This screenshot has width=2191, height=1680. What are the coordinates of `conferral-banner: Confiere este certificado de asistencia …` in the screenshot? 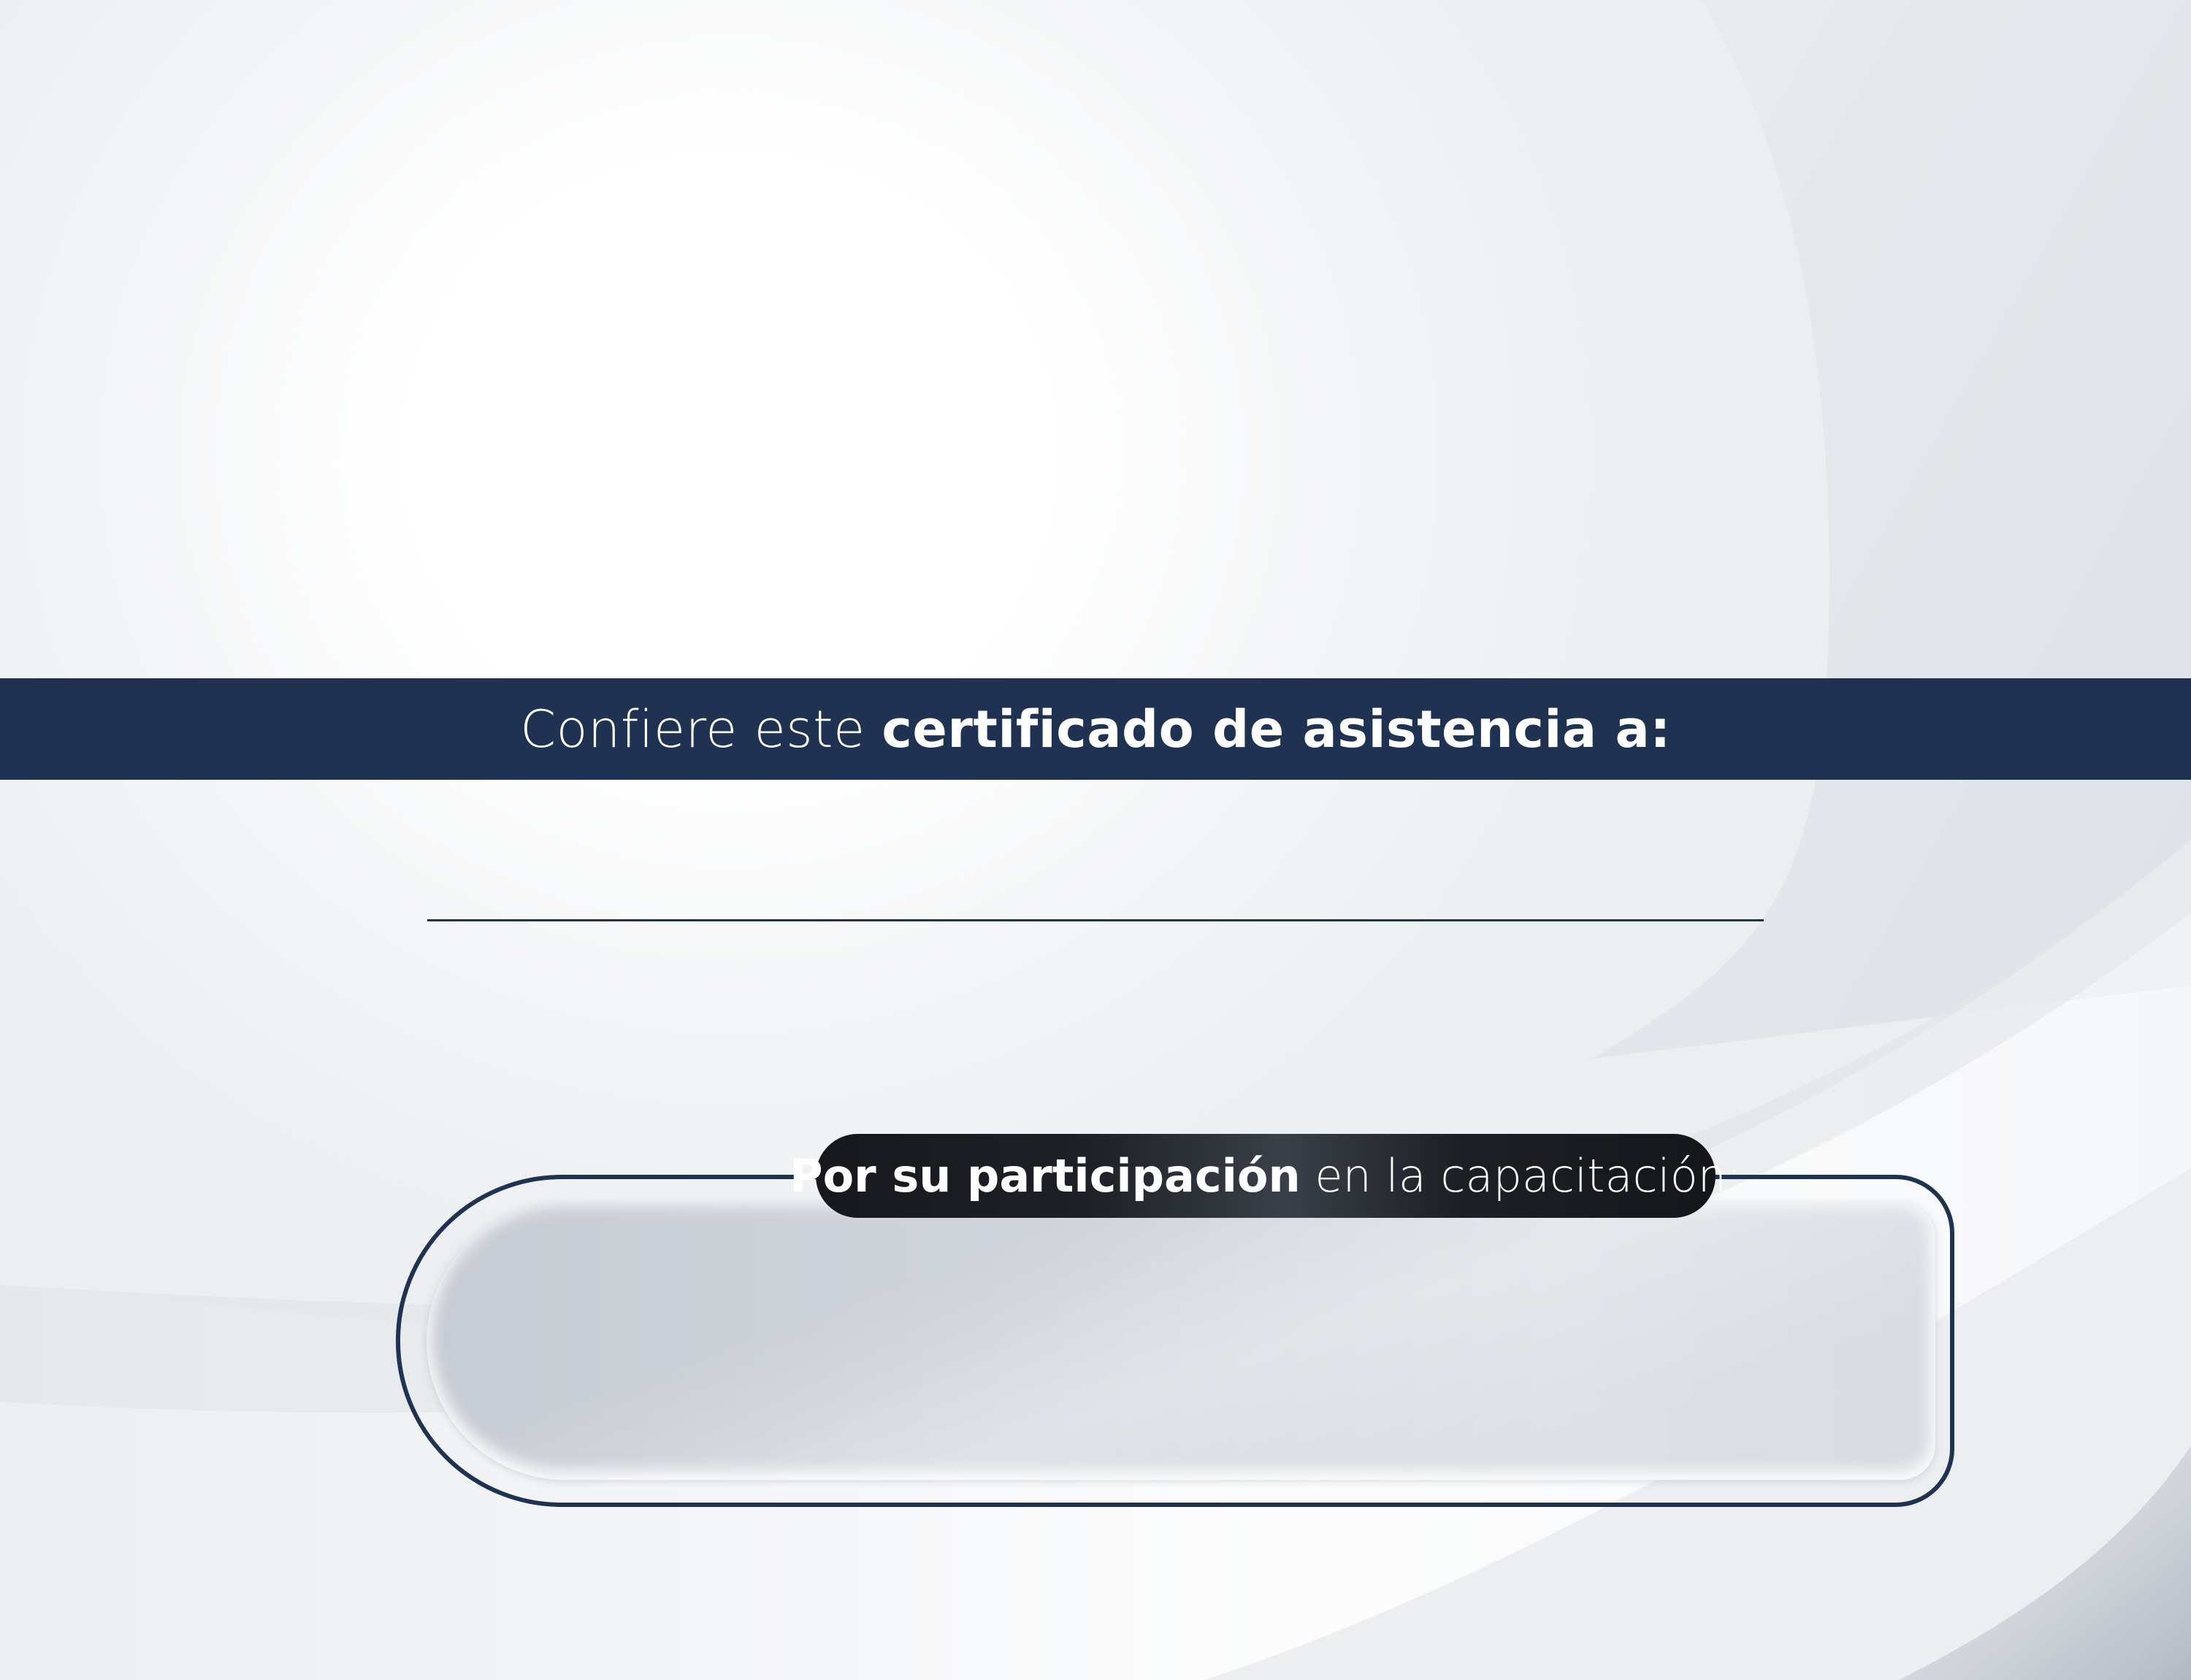 It's located at (1095, 729).